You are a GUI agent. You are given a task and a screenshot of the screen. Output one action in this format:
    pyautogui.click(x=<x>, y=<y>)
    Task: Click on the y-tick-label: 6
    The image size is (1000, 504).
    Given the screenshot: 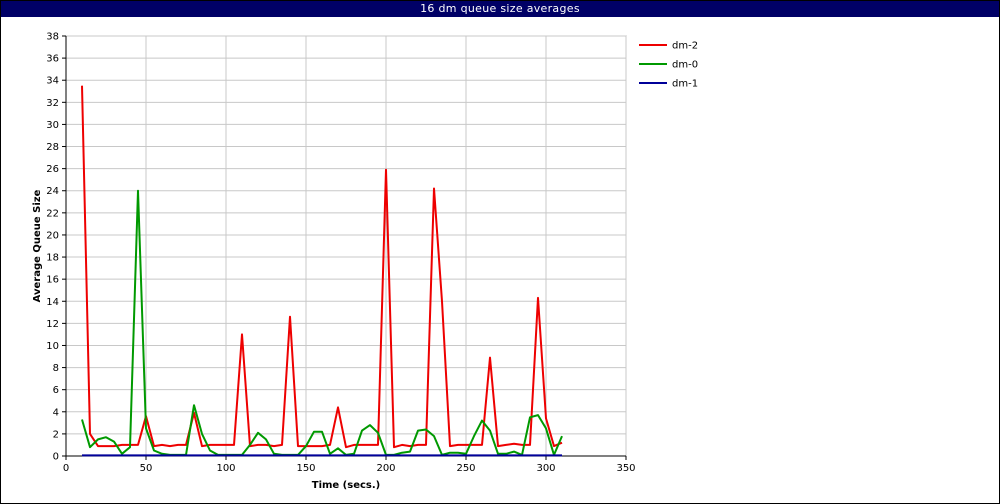 What is the action you would take?
    pyautogui.click(x=56, y=390)
    